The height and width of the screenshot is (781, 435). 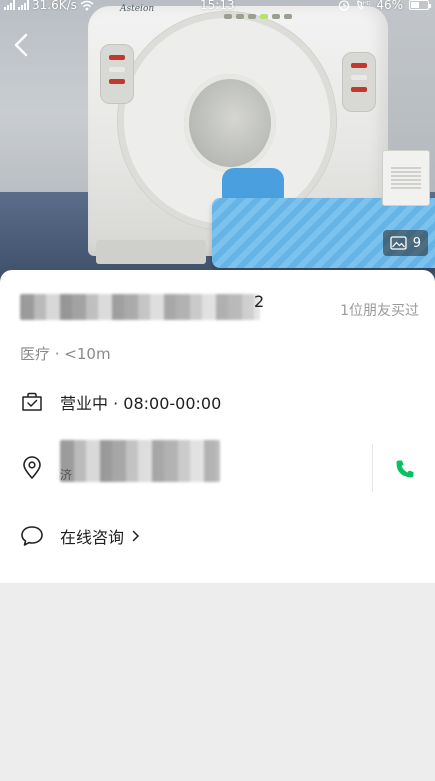 I want to click on signal-icon, so click(x=9, y=5).